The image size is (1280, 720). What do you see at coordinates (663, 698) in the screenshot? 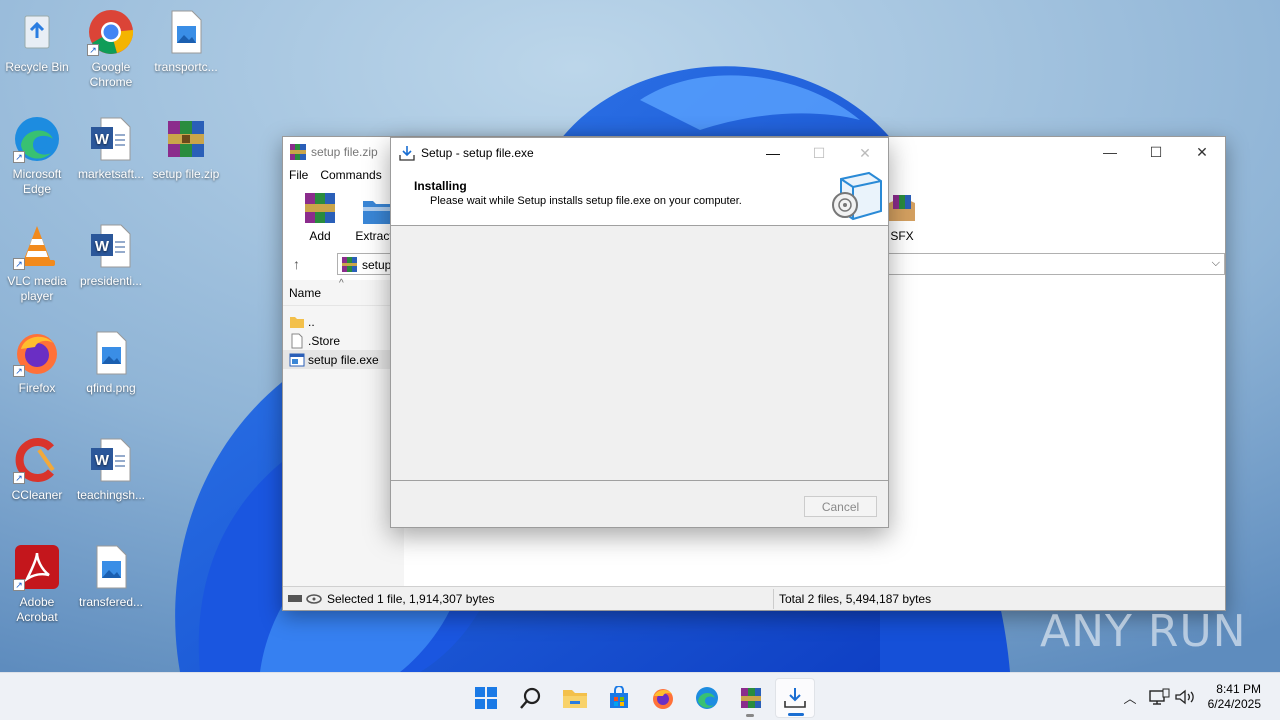
I see `taskbar-firefox` at bounding box center [663, 698].